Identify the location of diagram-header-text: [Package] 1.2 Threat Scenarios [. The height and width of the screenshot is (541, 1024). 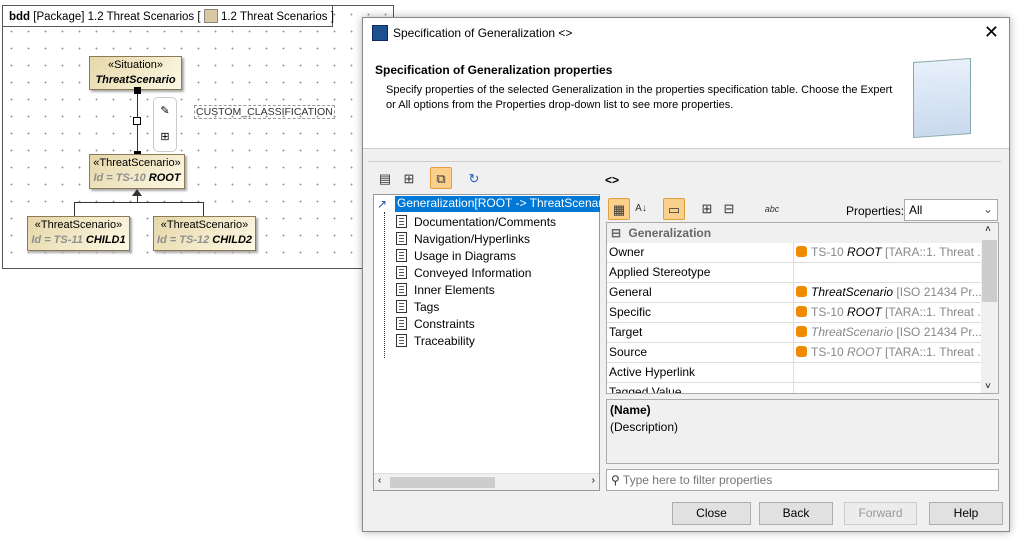
(117, 17).